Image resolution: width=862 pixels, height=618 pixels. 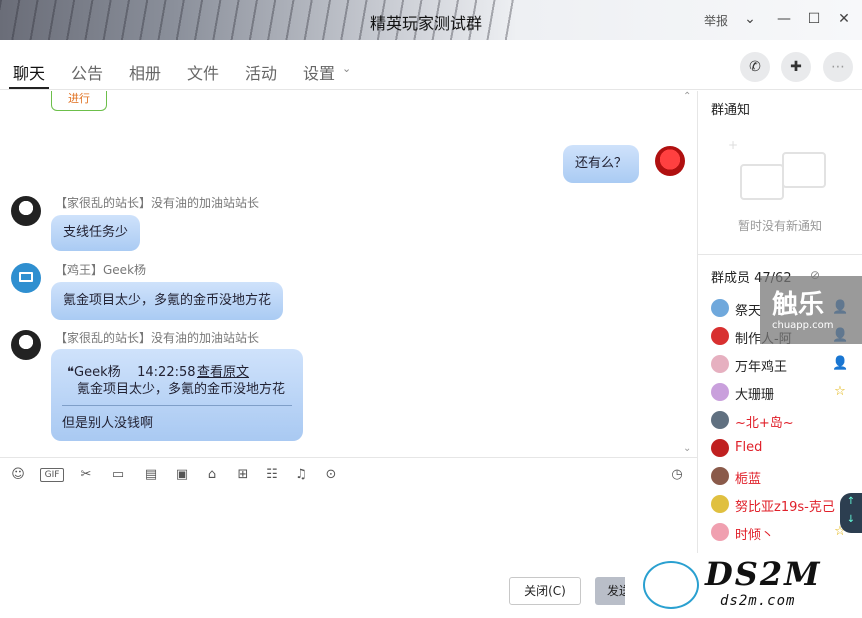 What do you see at coordinates (798, 305) in the screenshot?
I see `watermark-logo-text: 触乐` at bounding box center [798, 305].